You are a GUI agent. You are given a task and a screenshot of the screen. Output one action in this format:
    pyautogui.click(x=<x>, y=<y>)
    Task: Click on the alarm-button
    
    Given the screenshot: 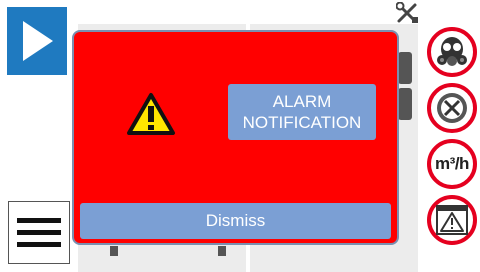 What is the action you would take?
    pyautogui.click(x=452, y=220)
    